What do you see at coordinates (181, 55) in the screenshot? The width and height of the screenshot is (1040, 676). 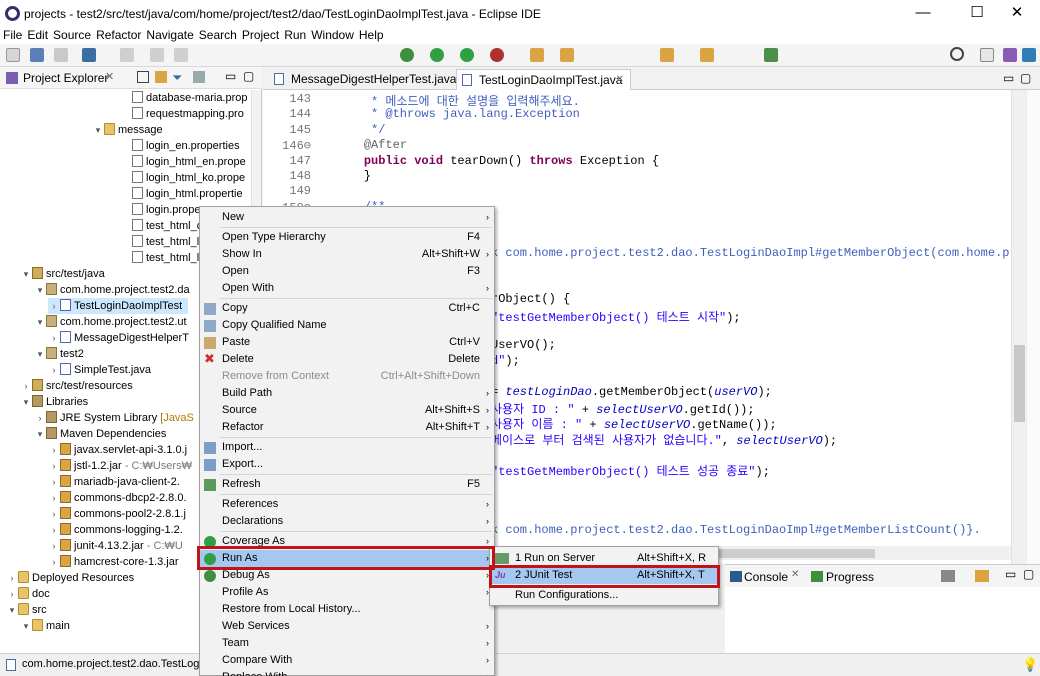 I see `suspend-icon` at bounding box center [181, 55].